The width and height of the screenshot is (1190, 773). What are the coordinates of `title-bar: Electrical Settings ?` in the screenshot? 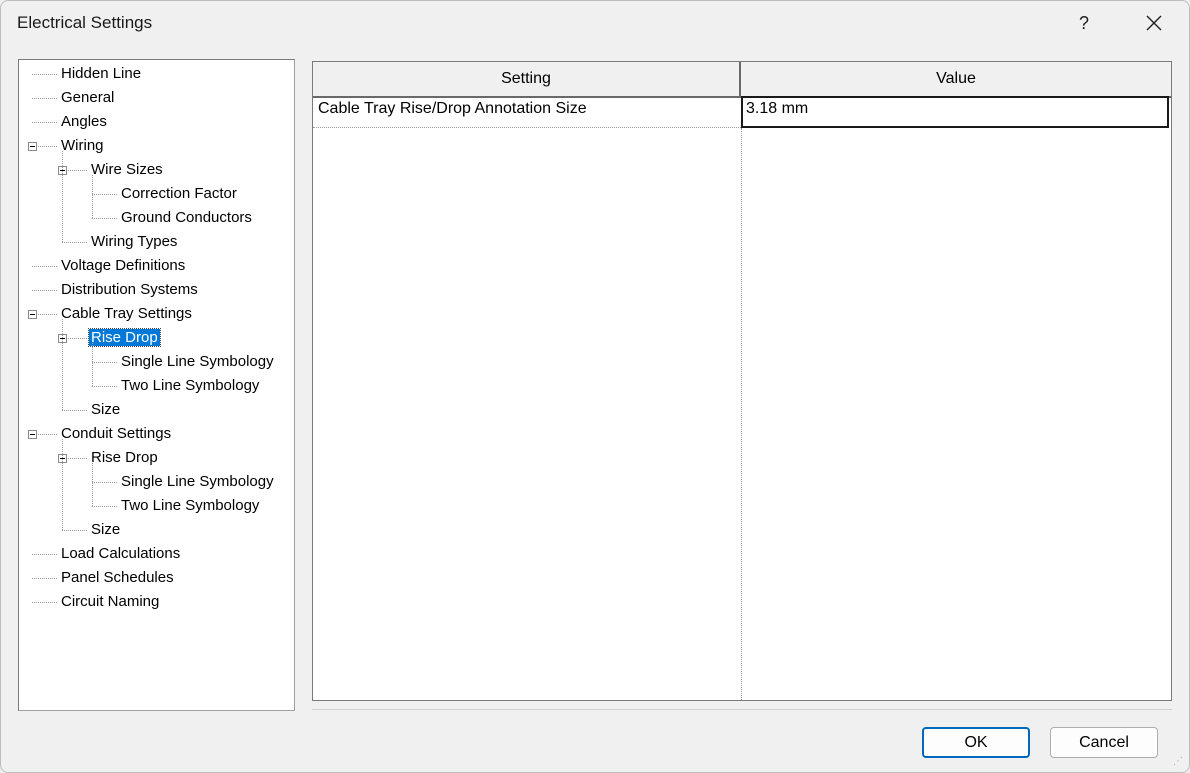 It's located at (595, 24).